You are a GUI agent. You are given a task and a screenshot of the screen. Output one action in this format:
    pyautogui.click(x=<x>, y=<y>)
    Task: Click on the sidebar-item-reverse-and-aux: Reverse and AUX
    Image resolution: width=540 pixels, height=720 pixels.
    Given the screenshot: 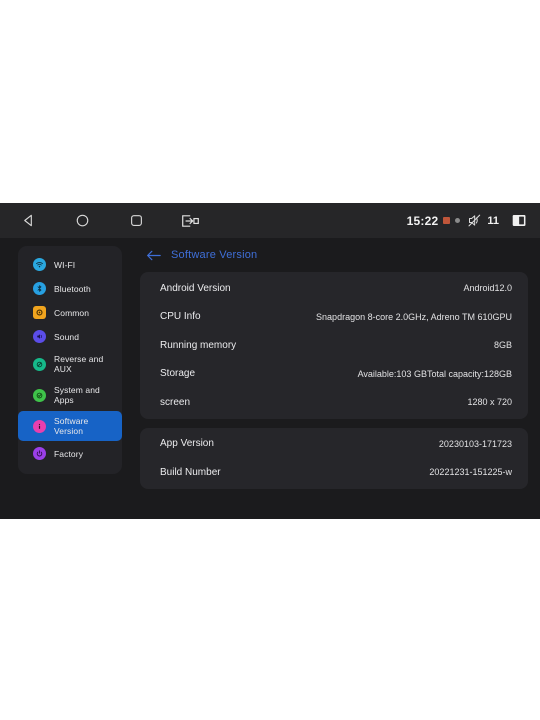 What is the action you would take?
    pyautogui.click(x=70, y=364)
    